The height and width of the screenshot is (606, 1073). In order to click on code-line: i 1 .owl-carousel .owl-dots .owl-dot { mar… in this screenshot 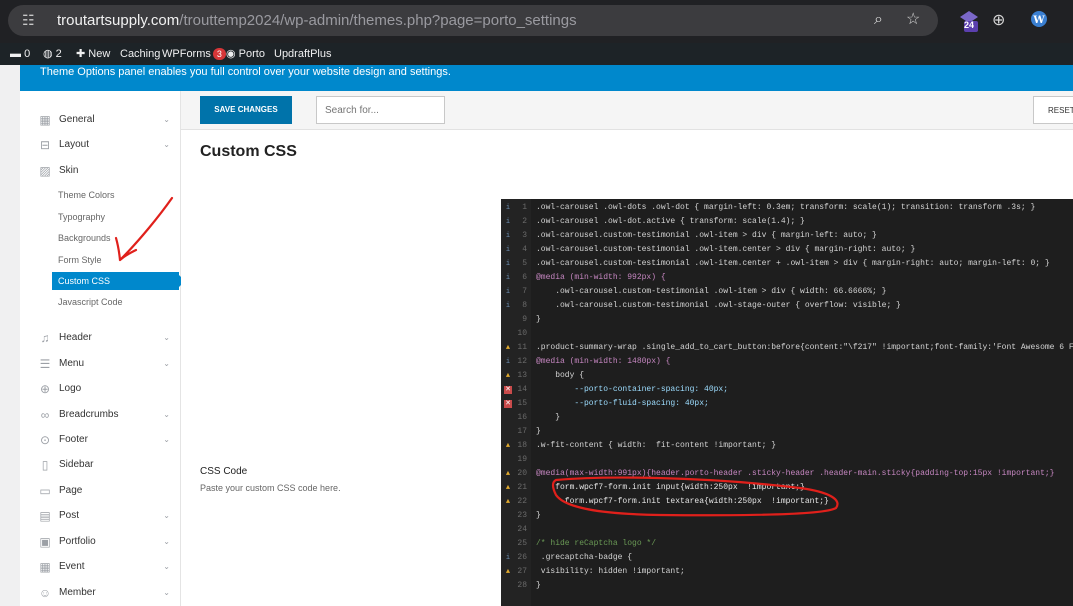, I will do `click(787, 208)`.